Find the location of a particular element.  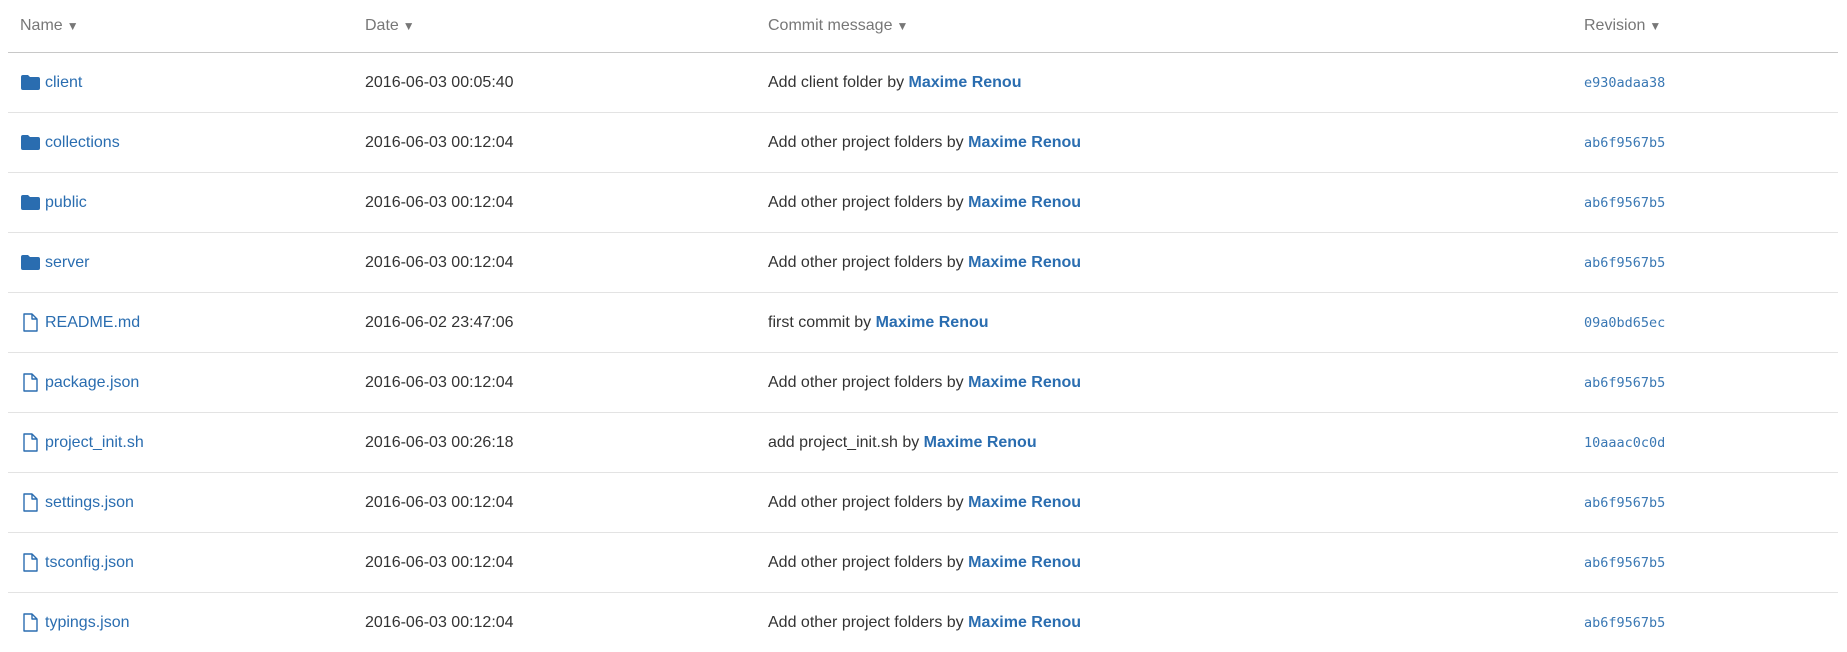

commit-date: 2016-06-03 00:26:18 is located at coordinates (439, 442).